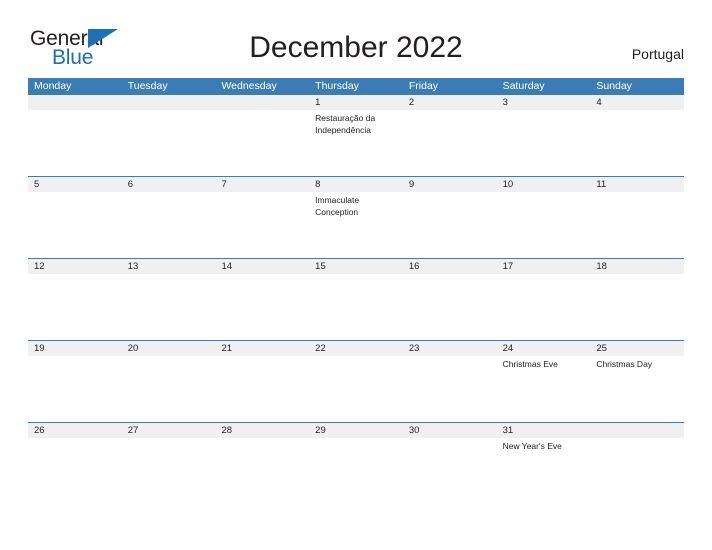 The width and height of the screenshot is (712, 550). I want to click on day-number: 17, so click(544, 266).